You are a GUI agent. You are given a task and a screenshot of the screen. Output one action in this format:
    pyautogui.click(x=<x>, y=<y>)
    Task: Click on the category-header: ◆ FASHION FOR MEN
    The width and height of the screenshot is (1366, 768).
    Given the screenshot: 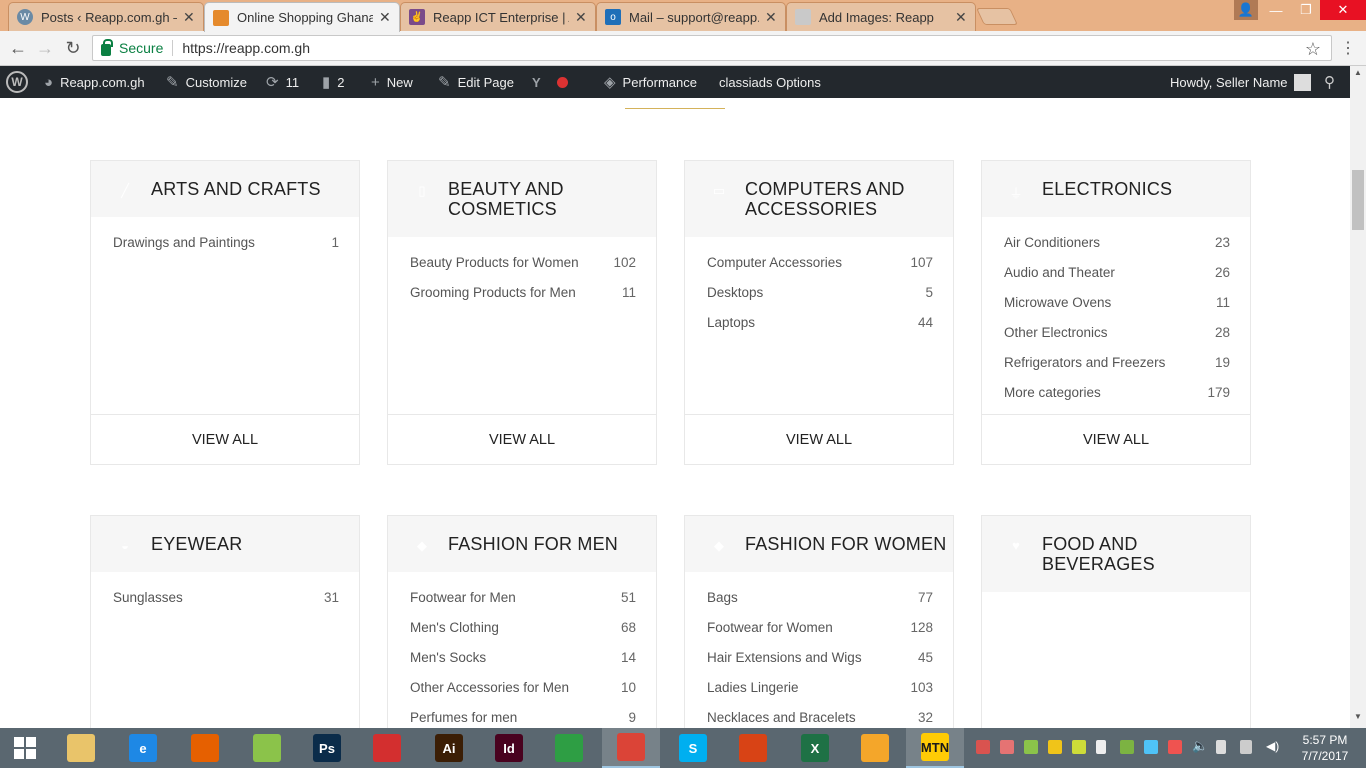 What is the action you would take?
    pyautogui.click(x=522, y=544)
    